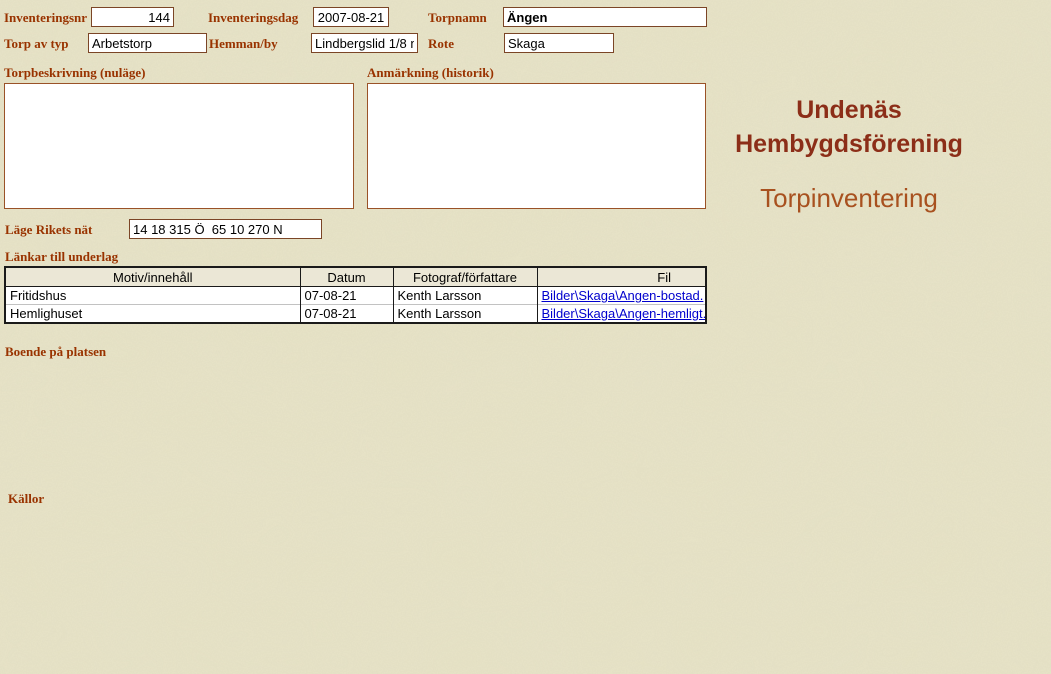 The width and height of the screenshot is (1051, 674). I want to click on org-title-line1: Undenäs, so click(849, 110).